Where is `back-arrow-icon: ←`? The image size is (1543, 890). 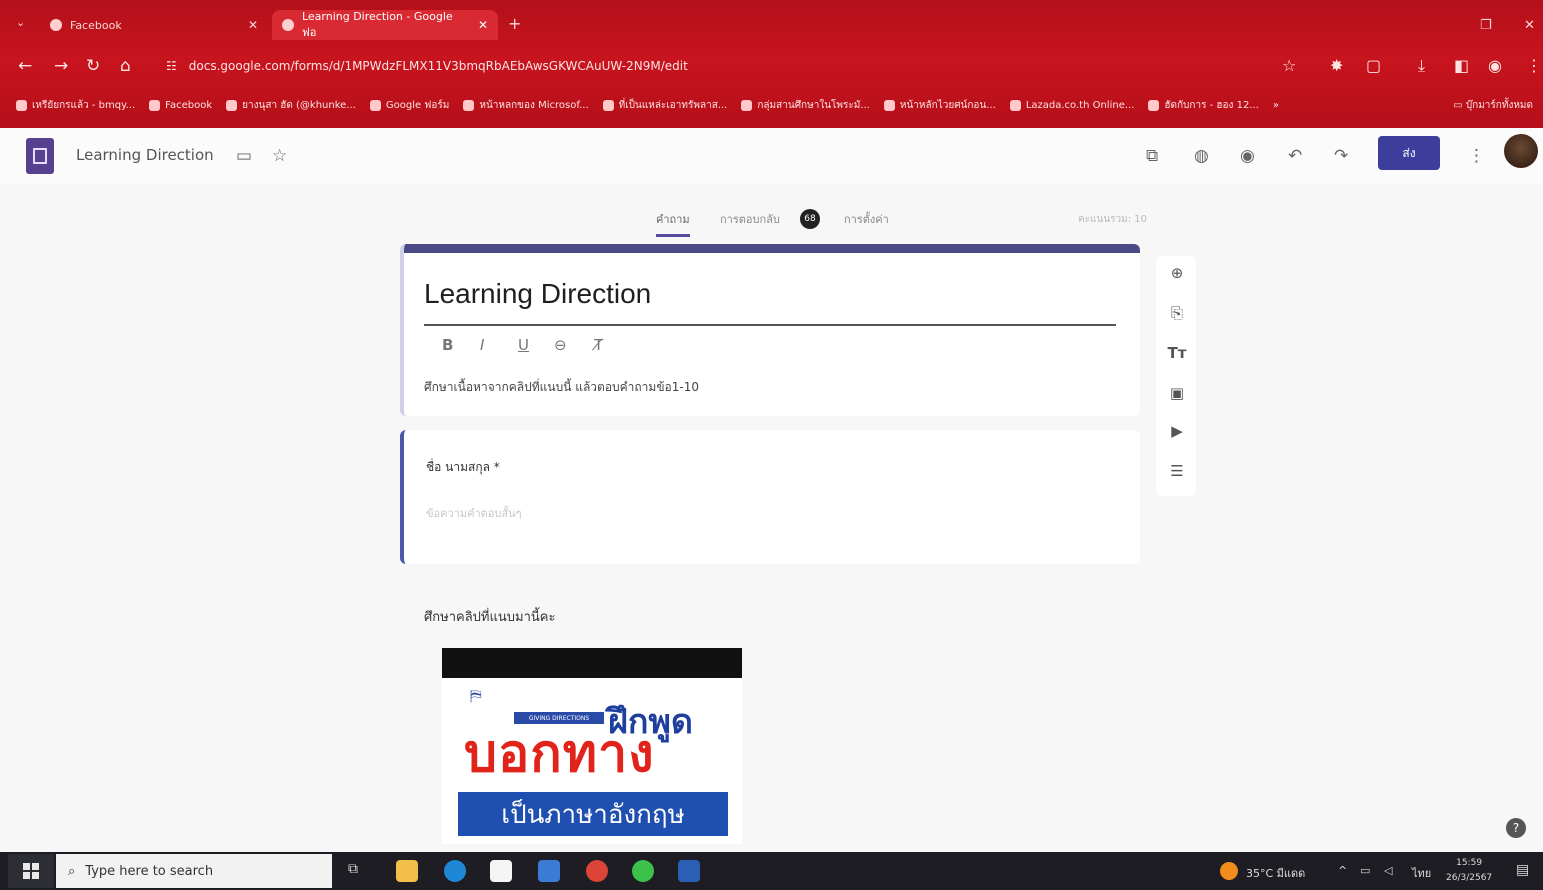
back-arrow-icon: ← is located at coordinates (25, 66).